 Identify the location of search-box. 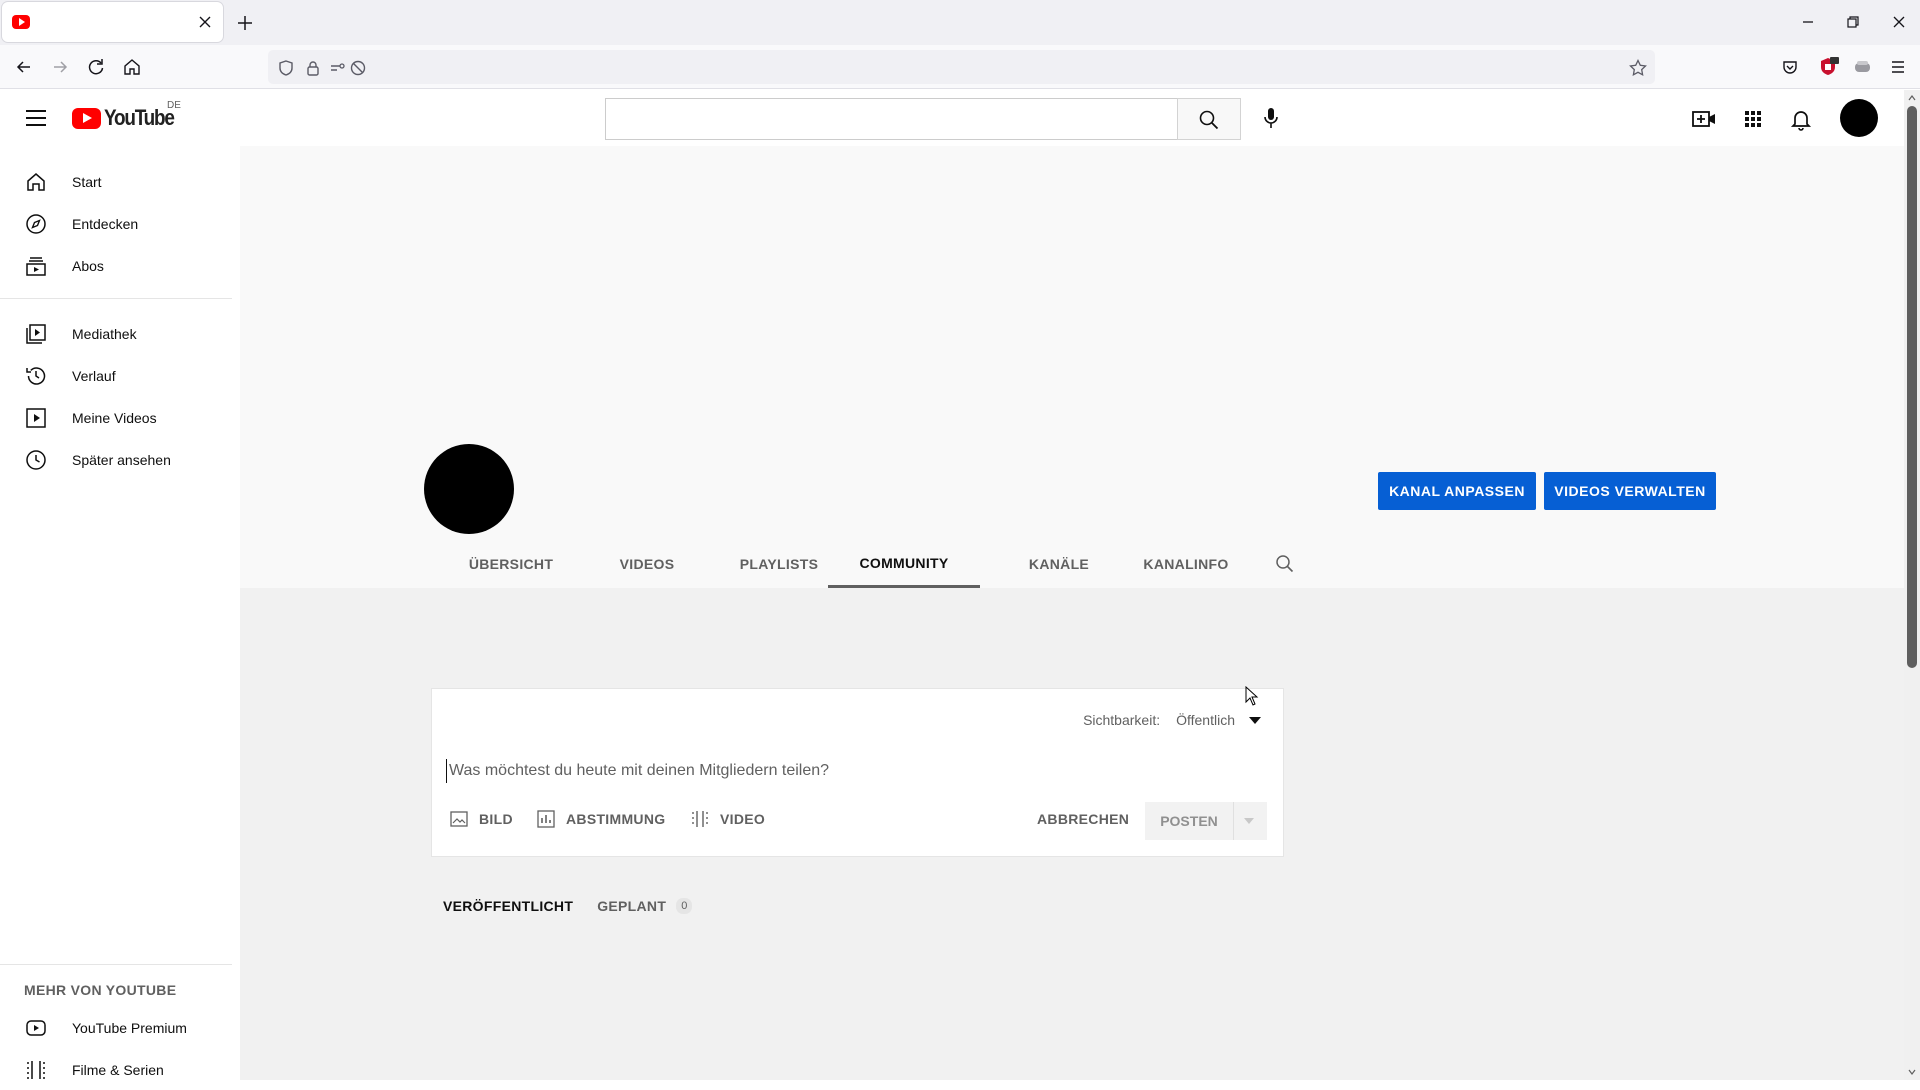
(923, 119).